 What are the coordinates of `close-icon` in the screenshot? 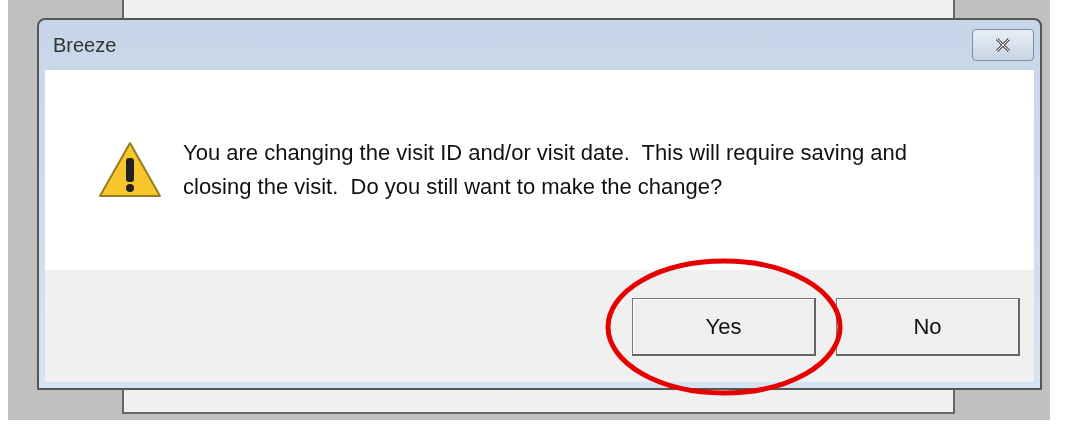 It's located at (1003, 45).